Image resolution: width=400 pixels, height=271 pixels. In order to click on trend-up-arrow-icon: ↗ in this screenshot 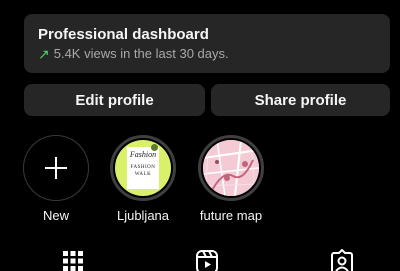, I will do `click(44, 54)`.